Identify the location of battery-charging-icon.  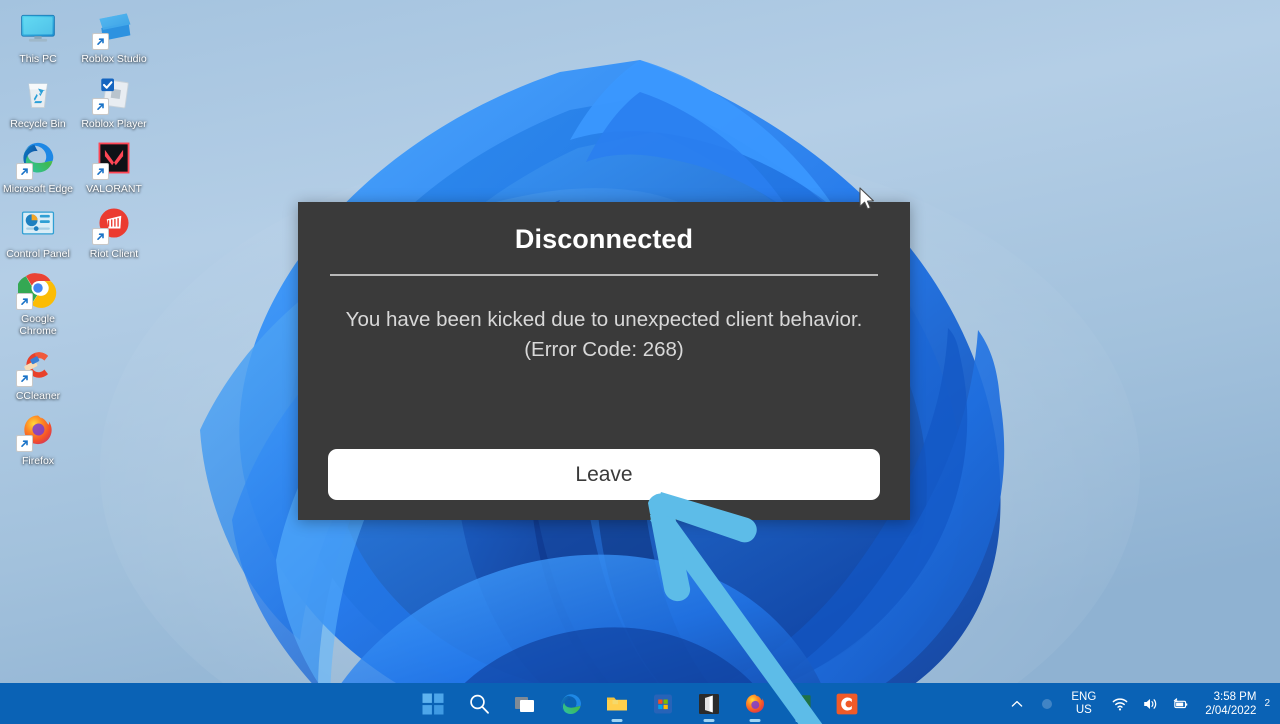
(1181, 702).